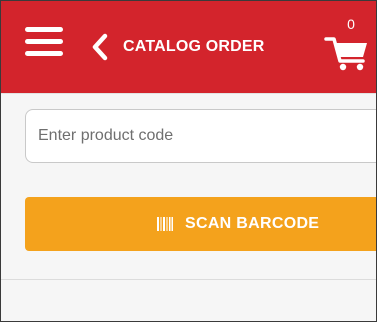 This screenshot has height=322, width=377. I want to click on scan-barcode-content: SCAN BARCODE, so click(238, 224).